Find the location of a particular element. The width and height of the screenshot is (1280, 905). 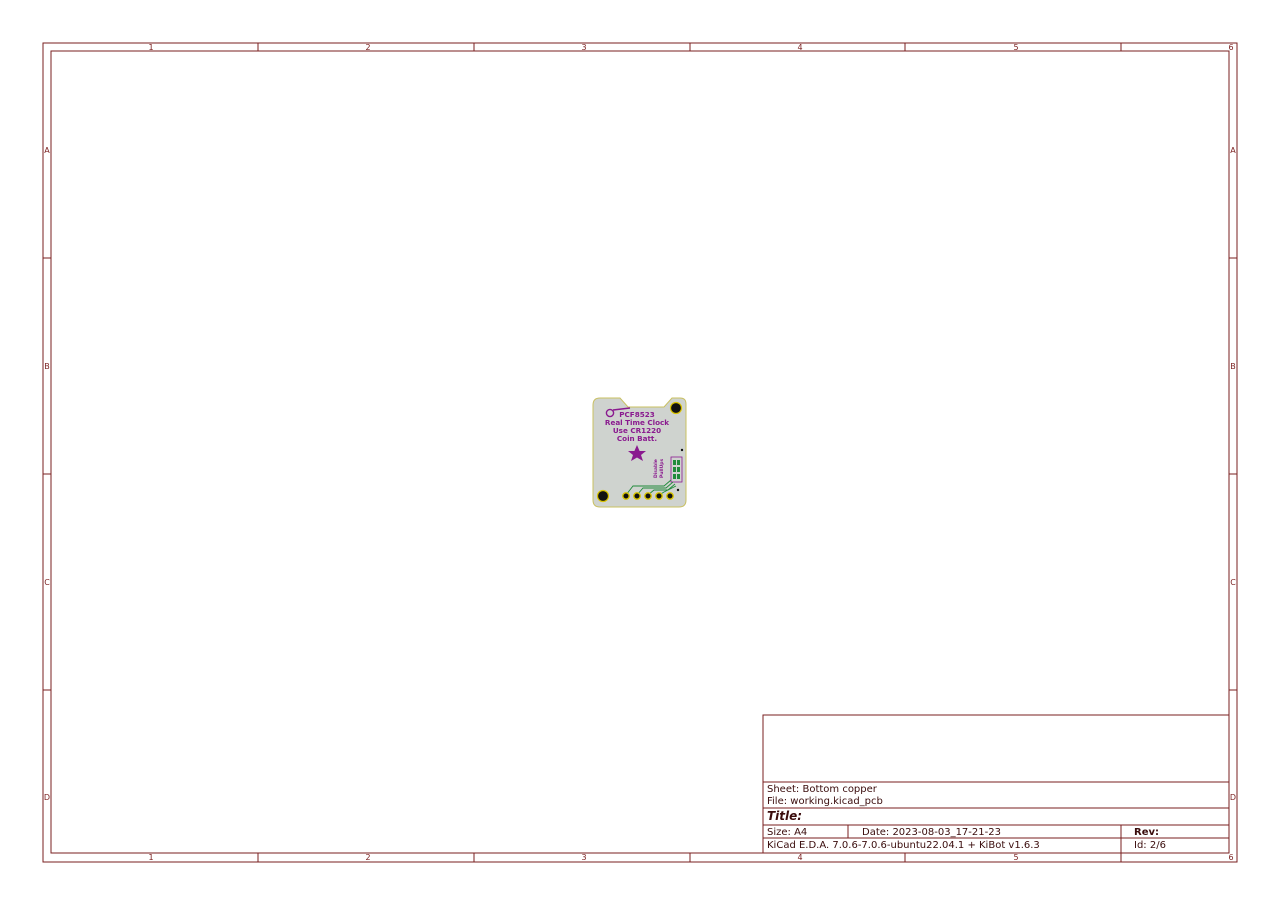

title-label: Title: is located at coordinates (784, 816).